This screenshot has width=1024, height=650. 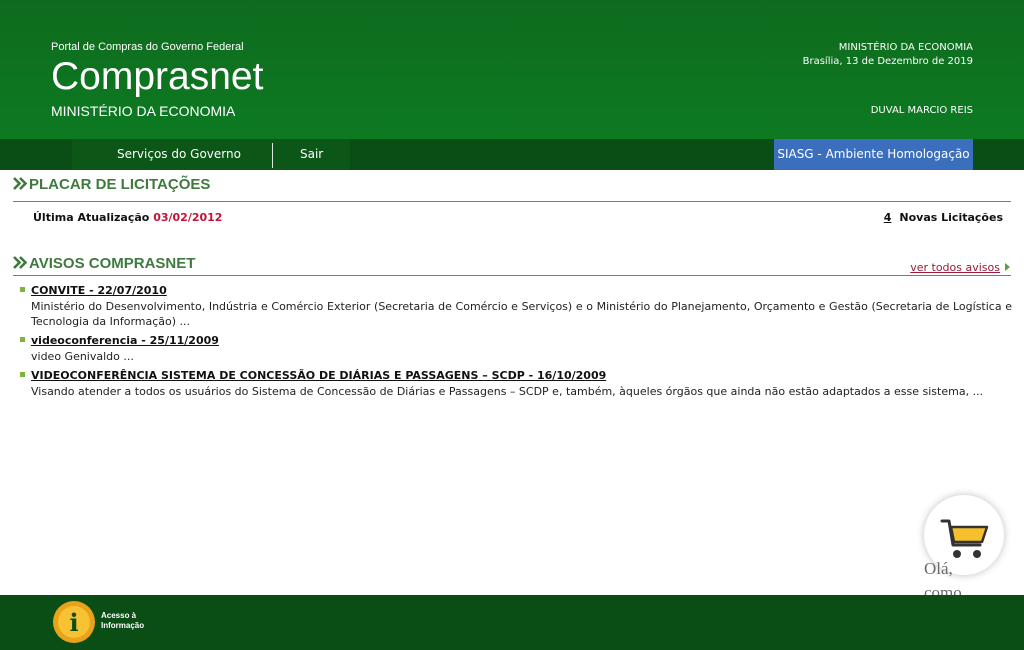 I want to click on avisos-rule, so click(x=512, y=275).